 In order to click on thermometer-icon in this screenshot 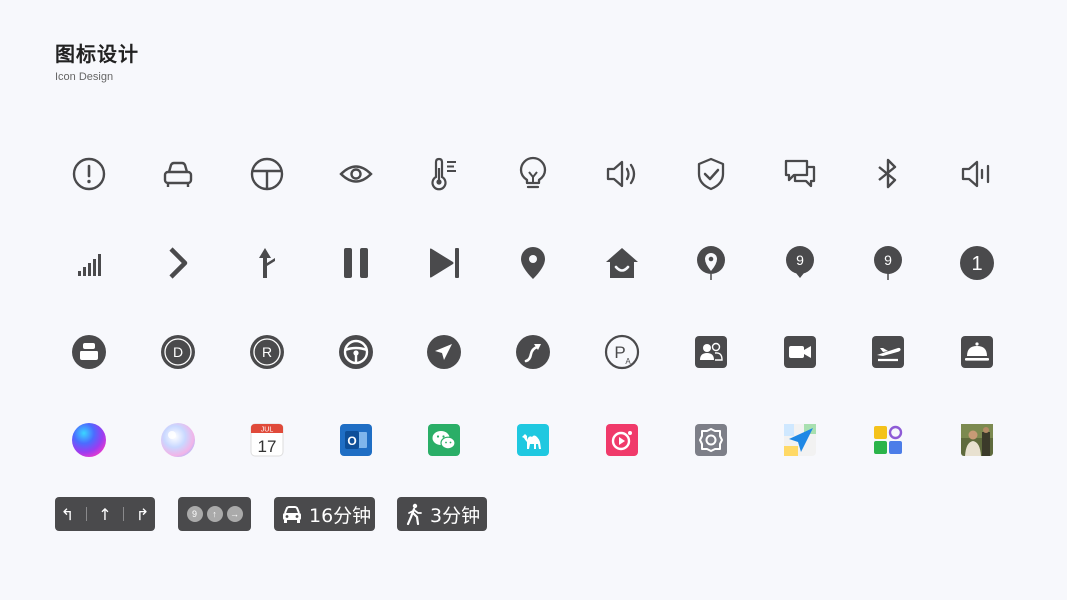, I will do `click(444, 174)`.